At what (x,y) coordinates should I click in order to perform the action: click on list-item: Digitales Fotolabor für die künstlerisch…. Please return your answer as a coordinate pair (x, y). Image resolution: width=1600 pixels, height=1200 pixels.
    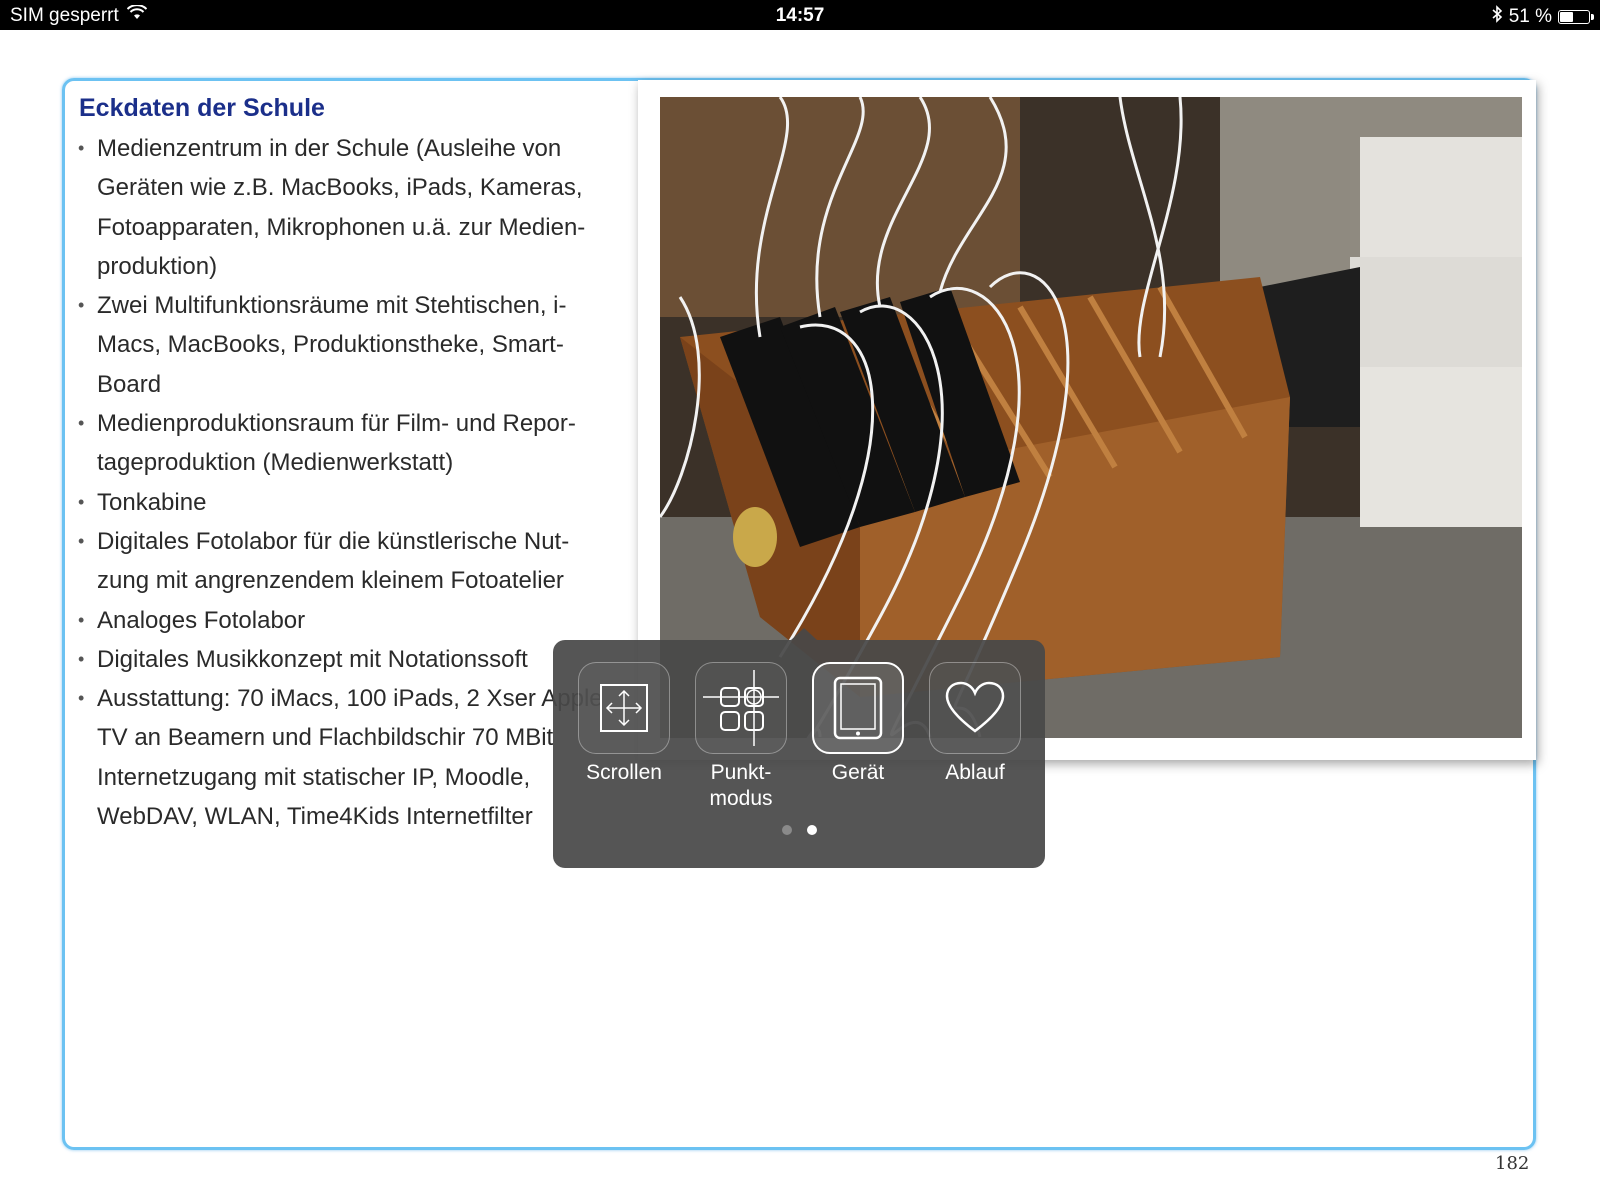
    Looking at the image, I should click on (346, 561).